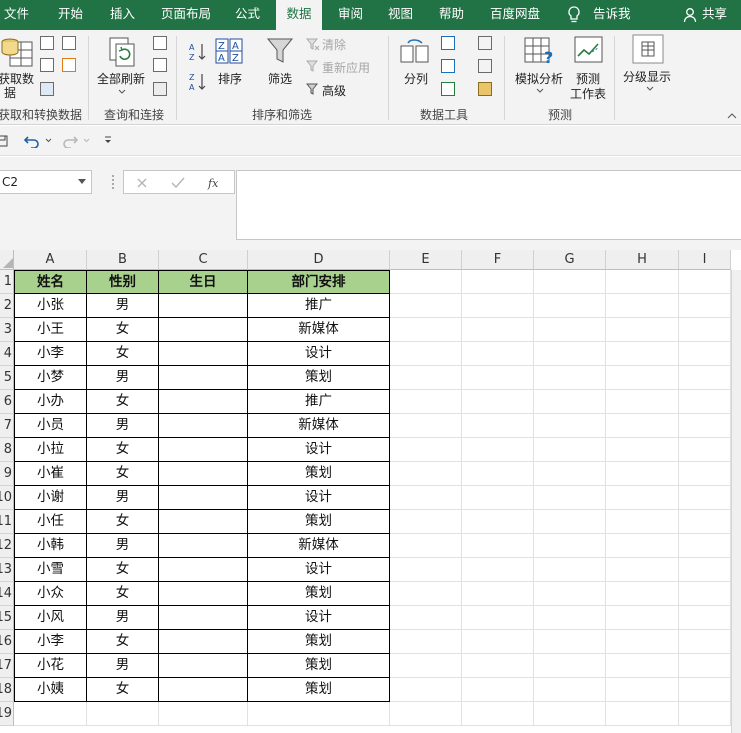 This screenshot has width=741, height=733. I want to click on tab-view: 视图, so click(400, 15).